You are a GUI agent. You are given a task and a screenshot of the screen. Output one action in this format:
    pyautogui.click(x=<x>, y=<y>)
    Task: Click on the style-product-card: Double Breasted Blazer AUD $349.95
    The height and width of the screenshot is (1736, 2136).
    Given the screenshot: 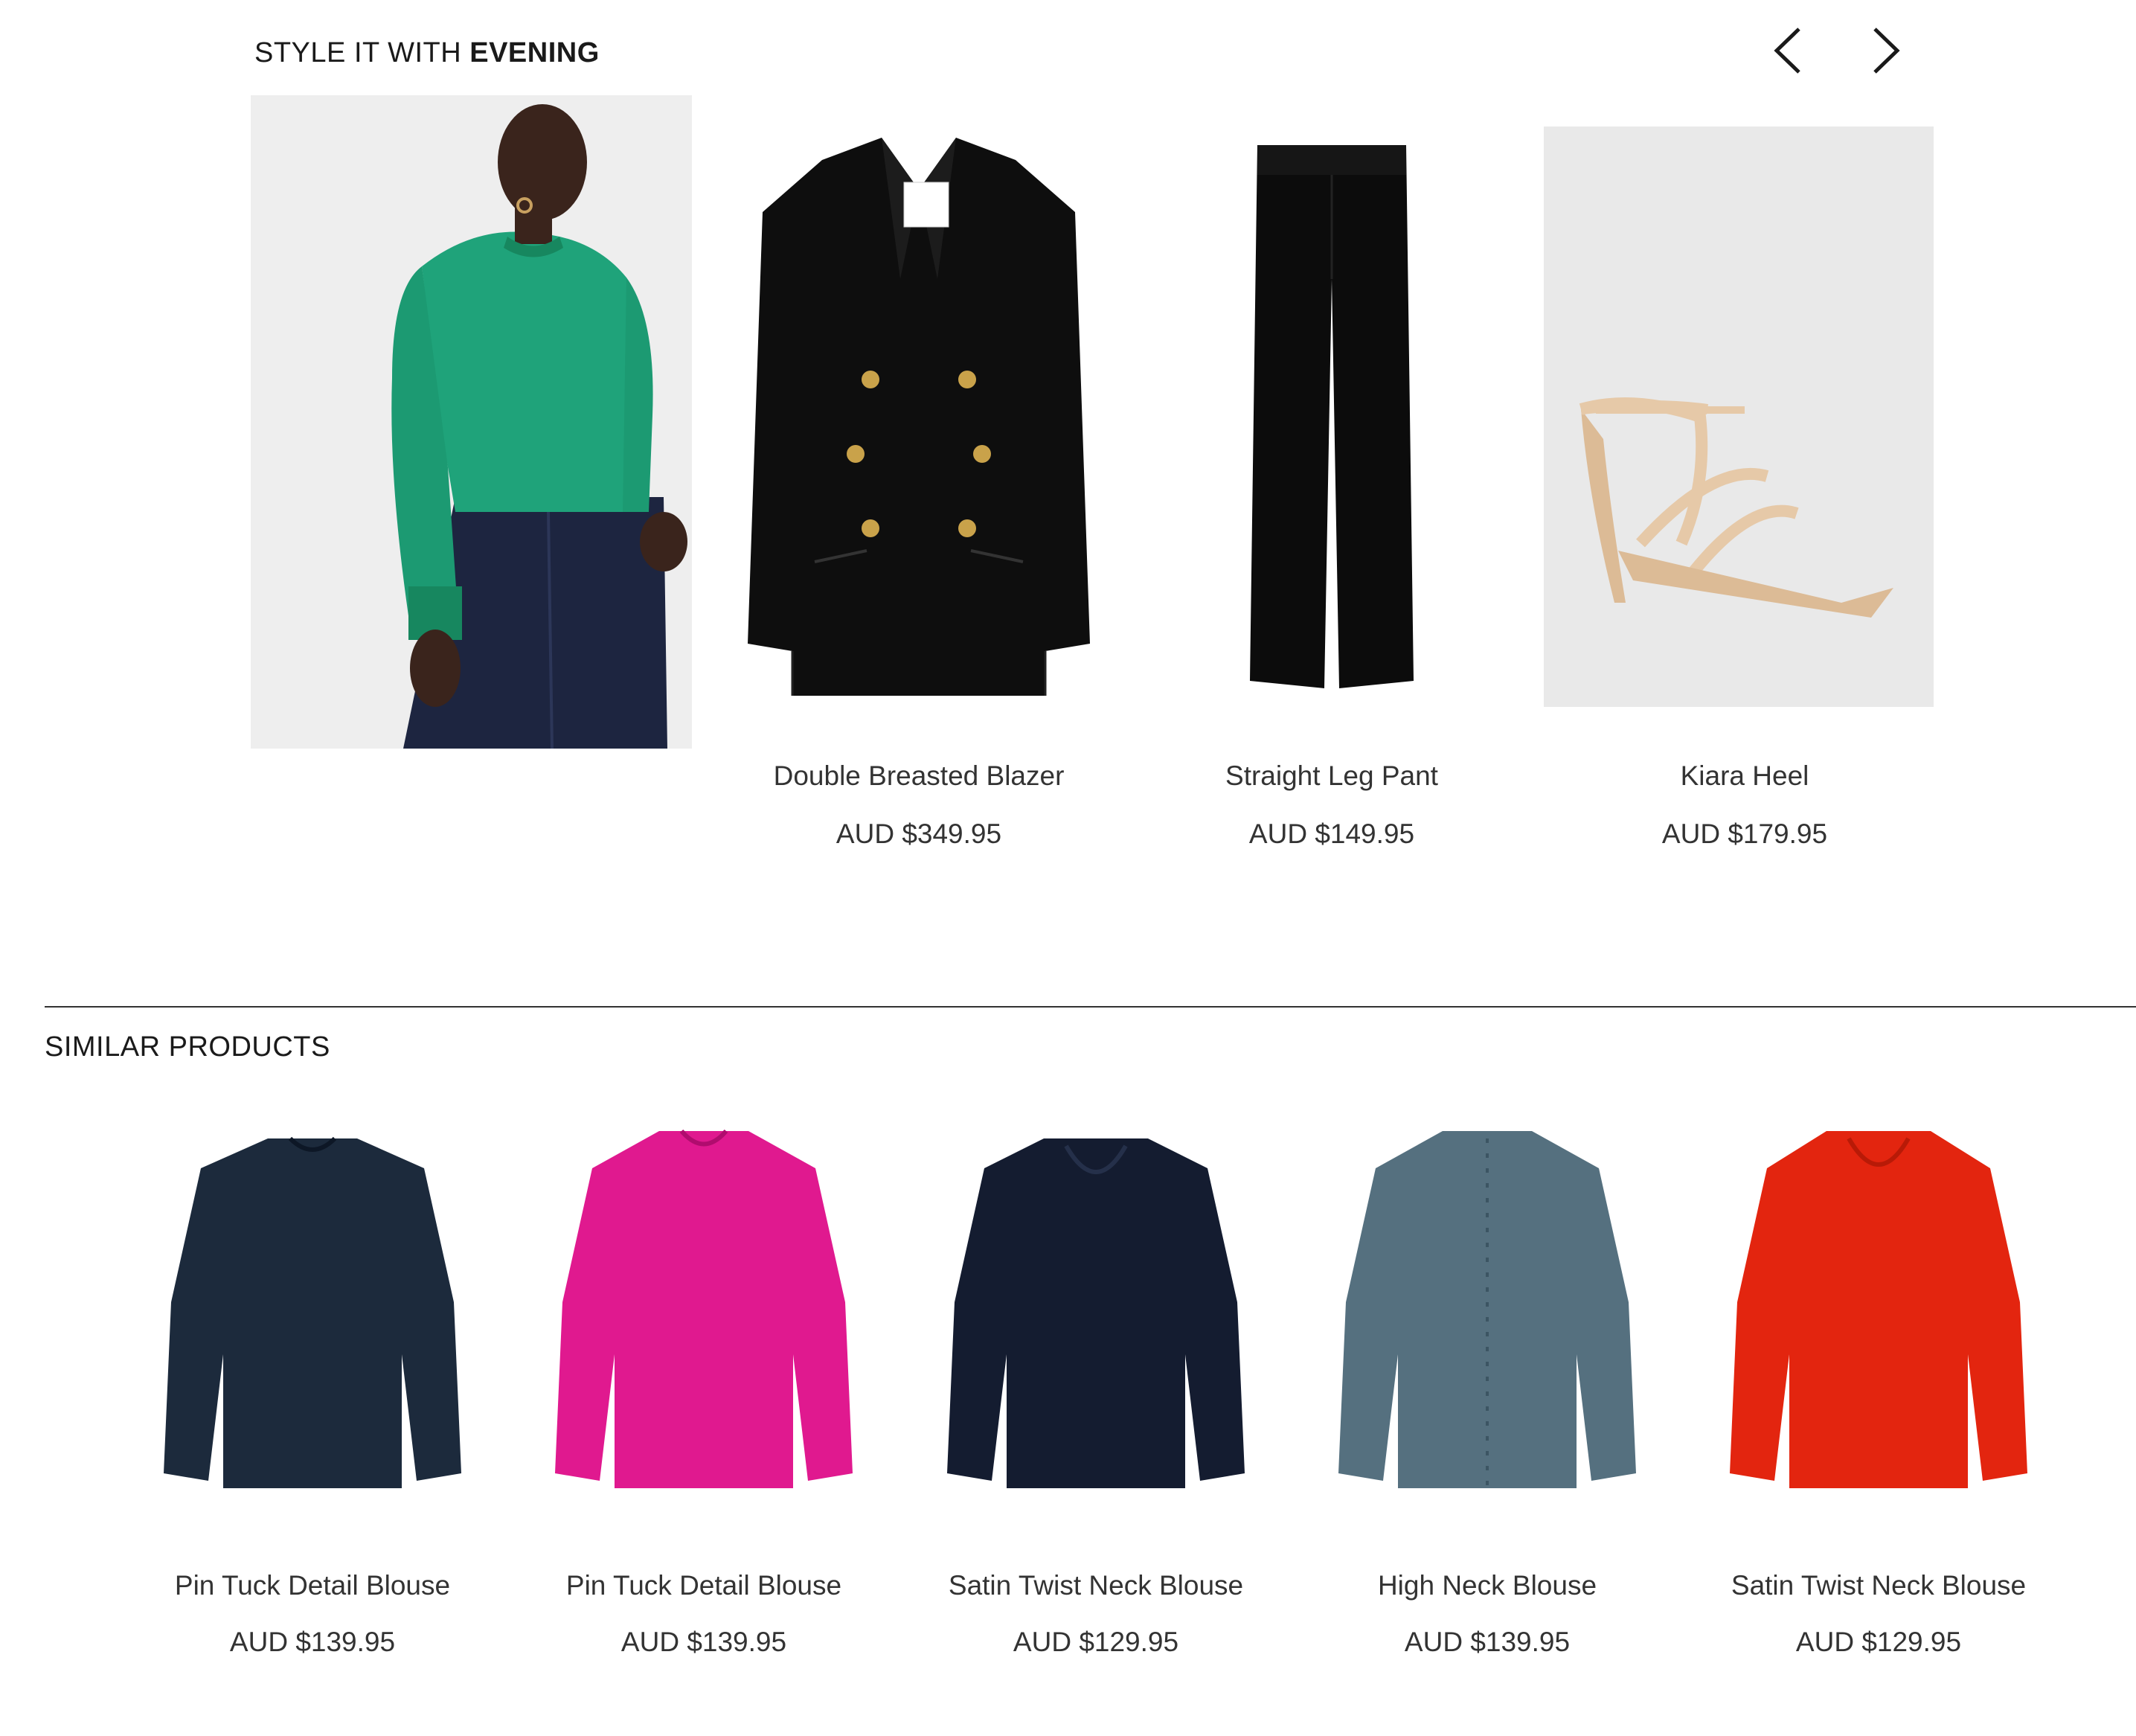 What is the action you would take?
    pyautogui.click(x=919, y=484)
    